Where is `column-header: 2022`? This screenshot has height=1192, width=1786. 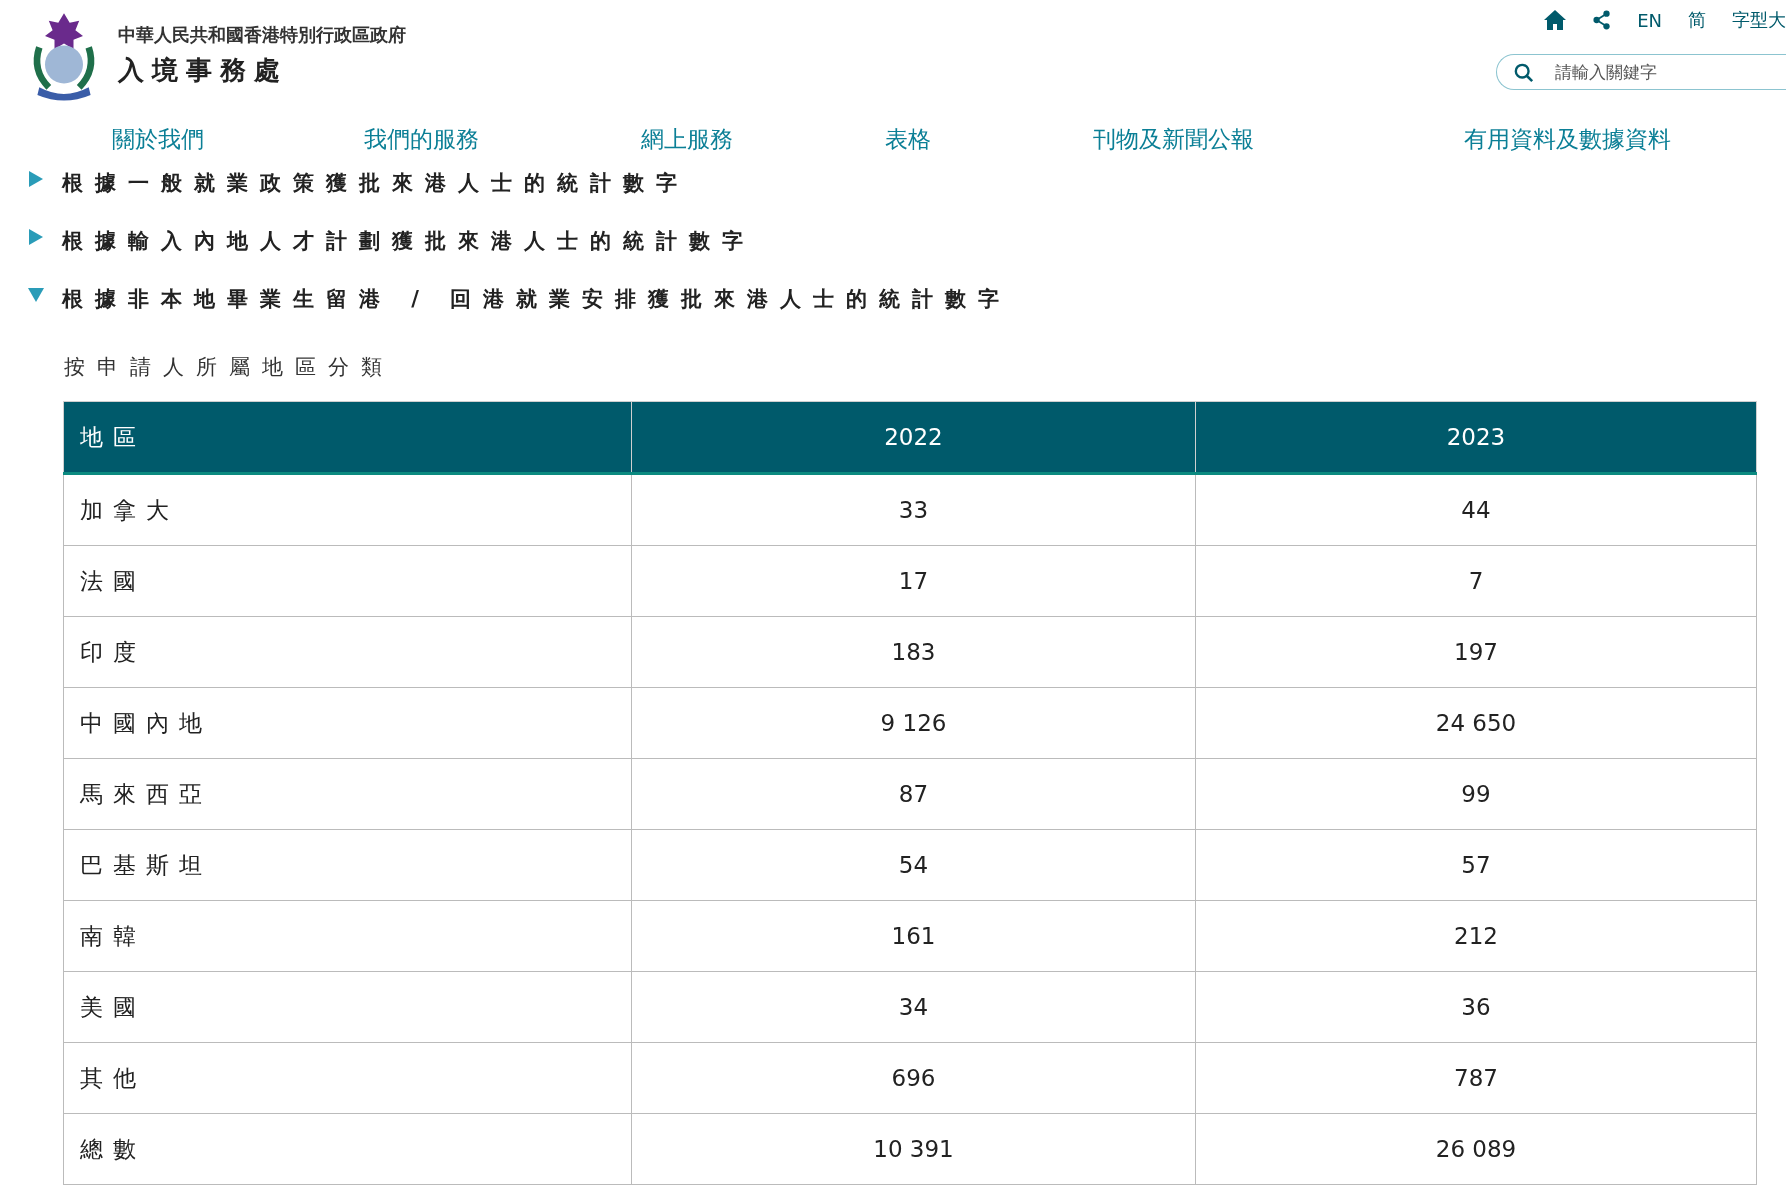
column-header: 2022 is located at coordinates (913, 437).